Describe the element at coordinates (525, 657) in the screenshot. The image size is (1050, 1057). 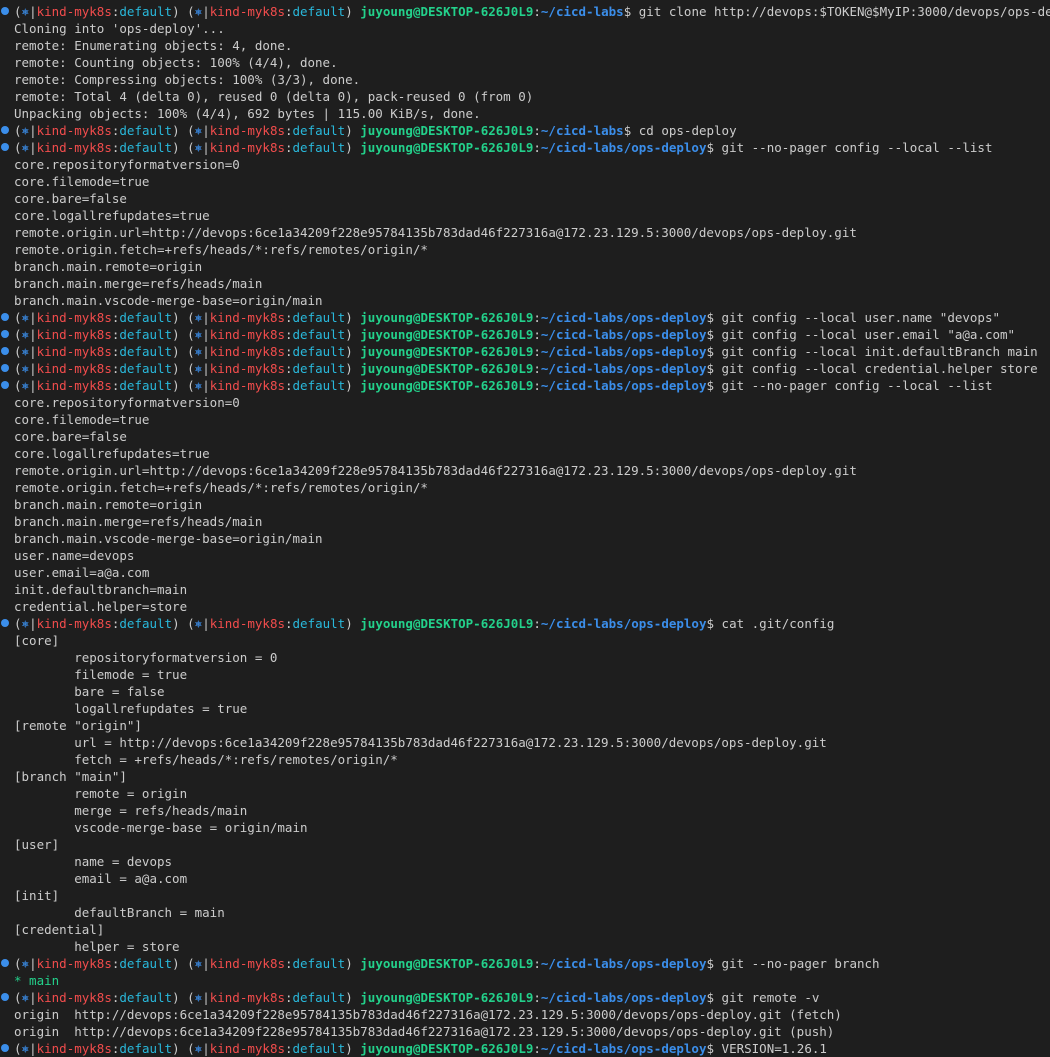
I see `output-line: repositoryformatversion = 0` at that location.